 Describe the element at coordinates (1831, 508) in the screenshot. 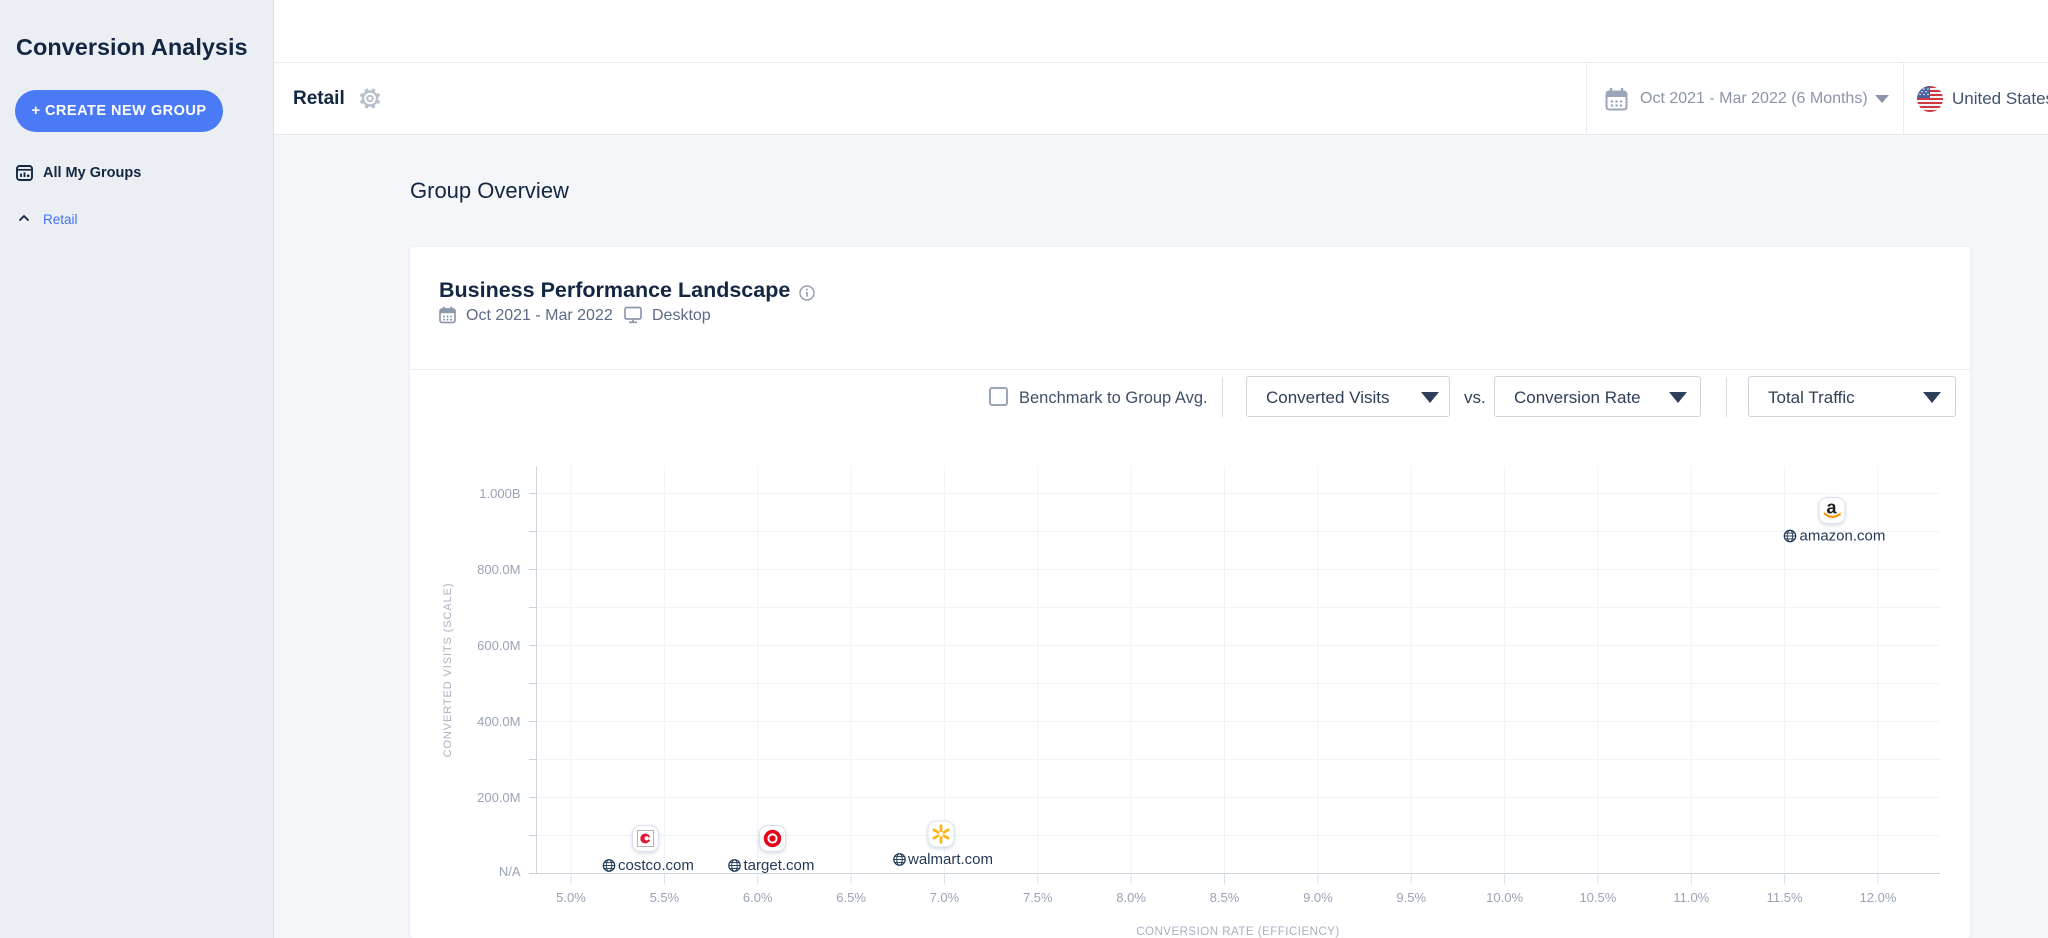

I see `svg-text: a` at that location.